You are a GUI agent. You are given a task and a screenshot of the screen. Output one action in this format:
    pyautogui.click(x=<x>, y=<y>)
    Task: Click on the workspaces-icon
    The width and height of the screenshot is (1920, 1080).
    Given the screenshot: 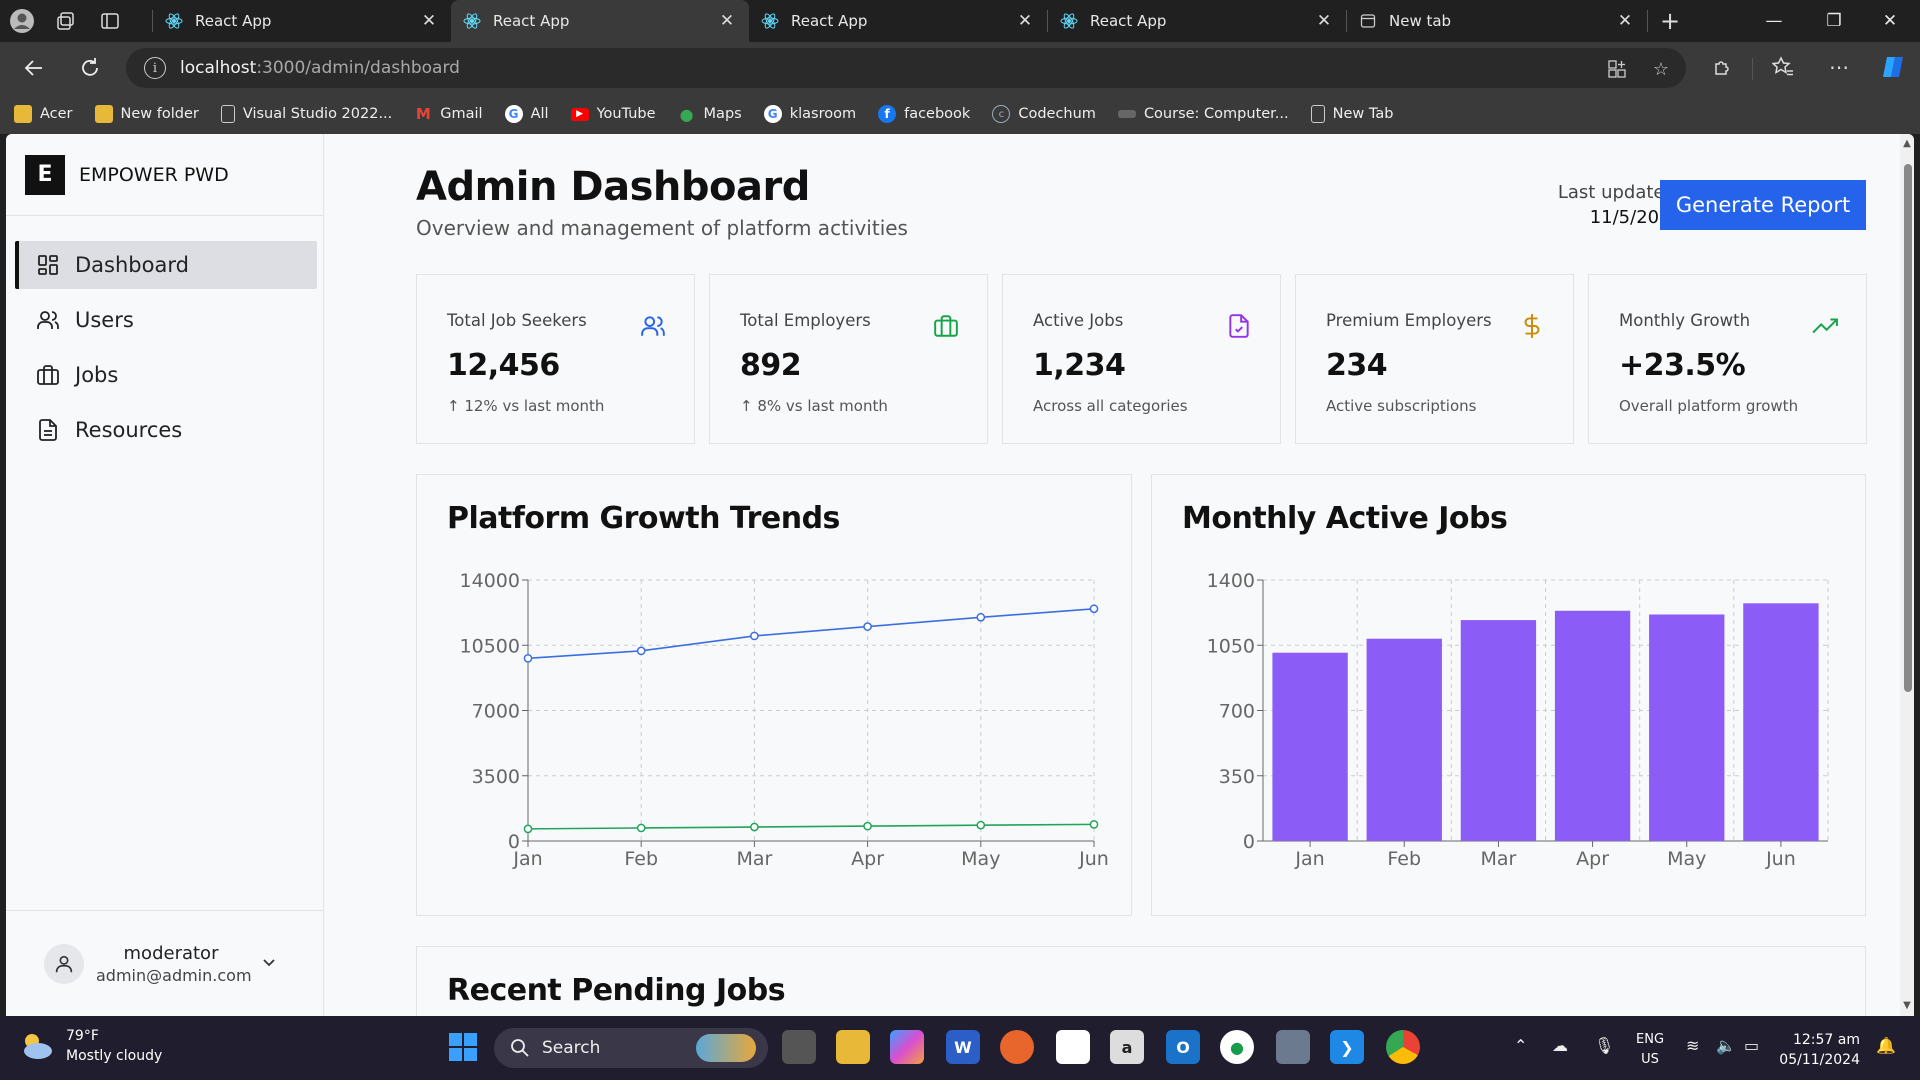 What is the action you would take?
    pyautogui.click(x=66, y=21)
    